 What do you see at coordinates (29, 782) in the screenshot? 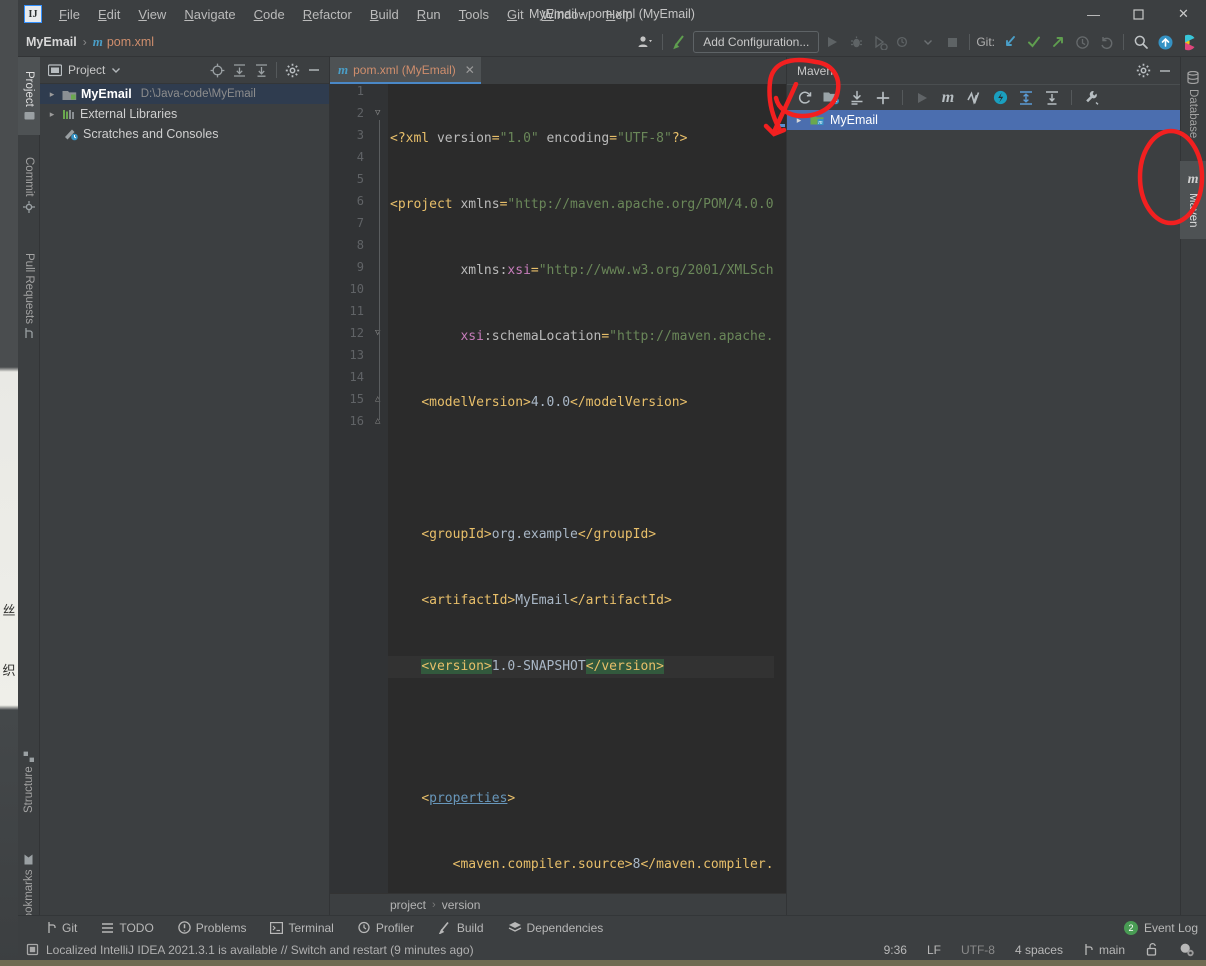
I see `sidebar-item-structure: Structure` at bounding box center [29, 782].